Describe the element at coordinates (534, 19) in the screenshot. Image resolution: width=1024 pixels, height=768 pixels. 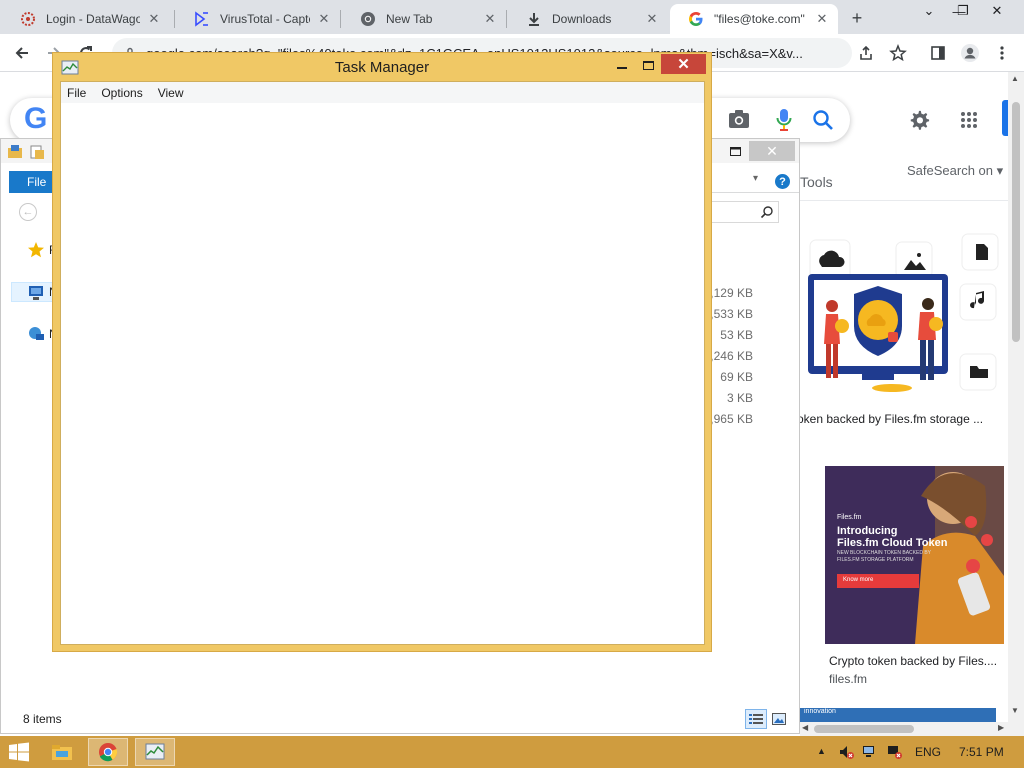
I see `download-icon` at that location.